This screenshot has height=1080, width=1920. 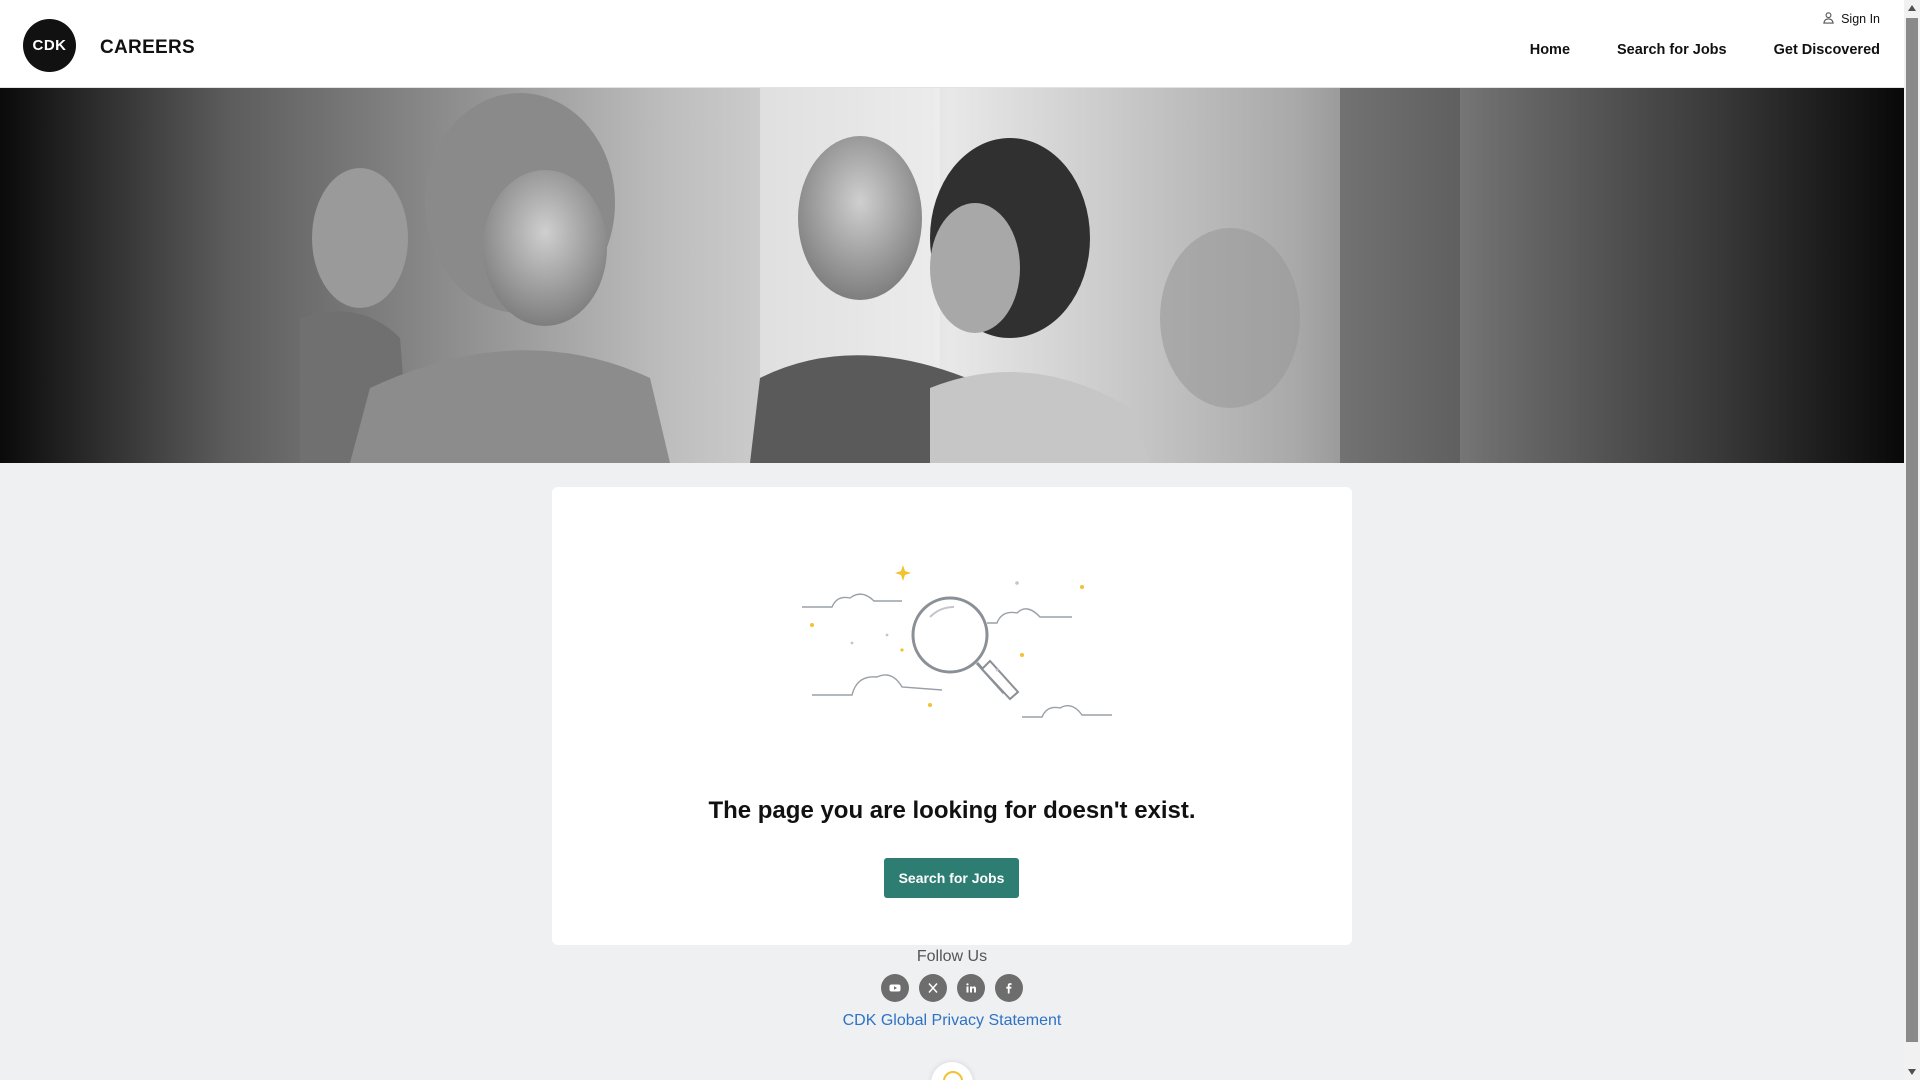 What do you see at coordinates (952, 1071) in the screenshot?
I see `chat-widget-icon` at bounding box center [952, 1071].